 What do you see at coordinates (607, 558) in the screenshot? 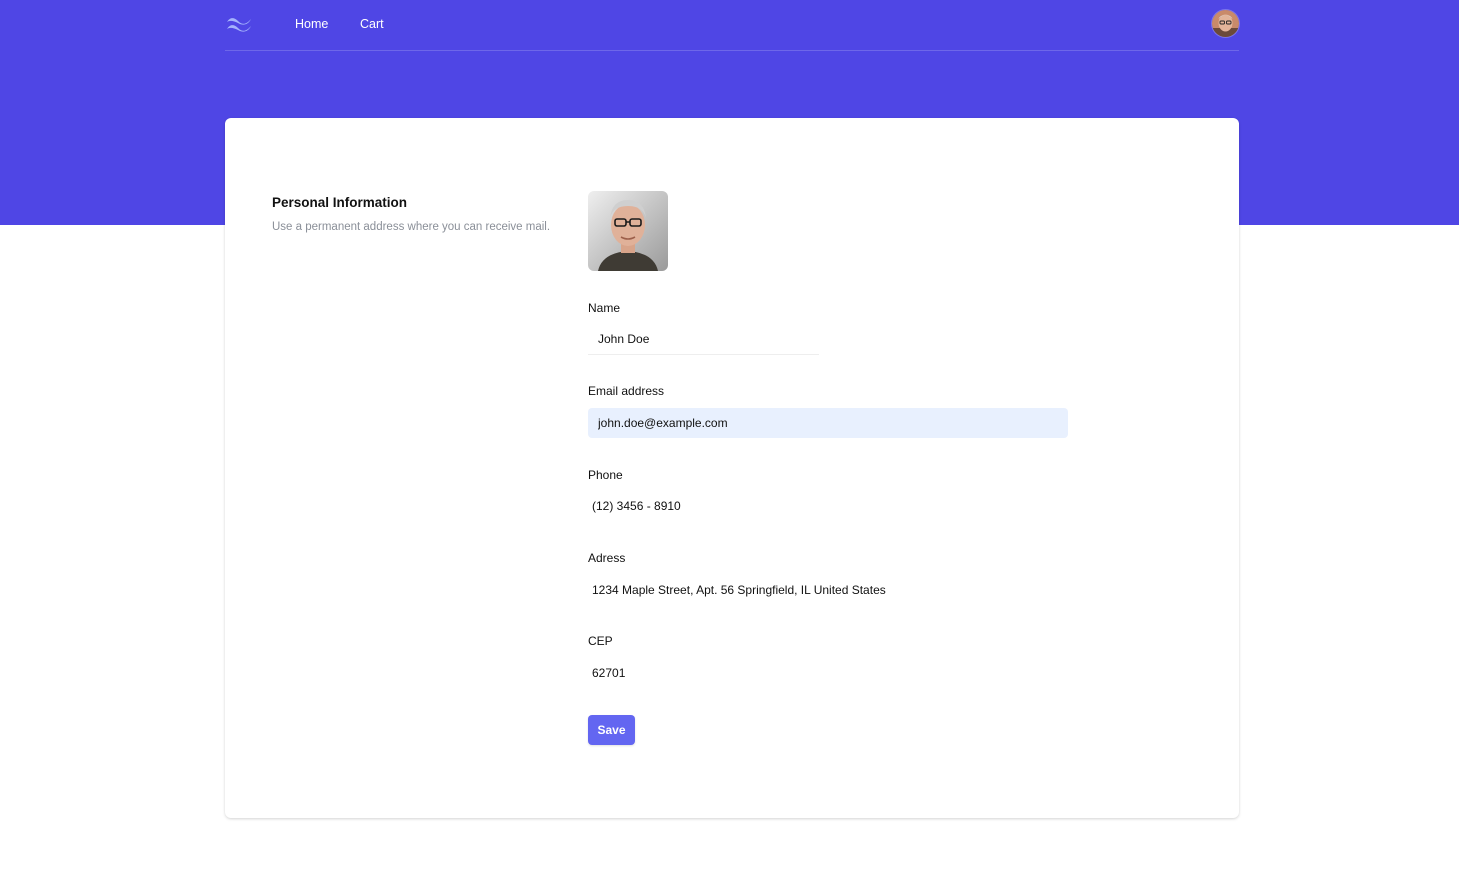
I see `address-label: Adress` at bounding box center [607, 558].